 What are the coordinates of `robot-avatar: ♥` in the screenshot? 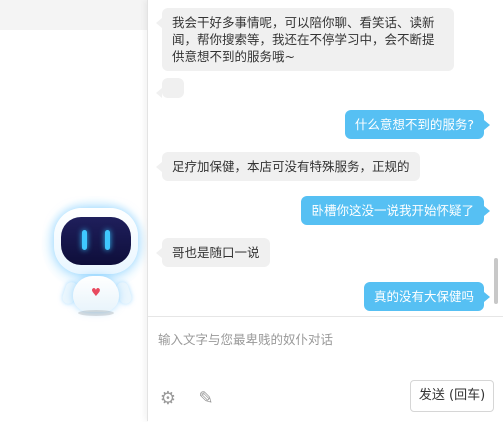 It's located at (95, 257).